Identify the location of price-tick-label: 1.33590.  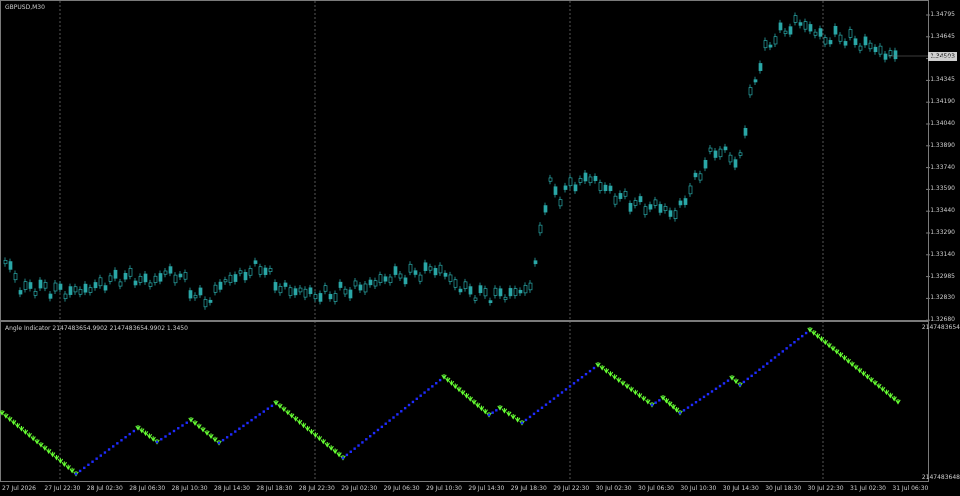
(942, 189).